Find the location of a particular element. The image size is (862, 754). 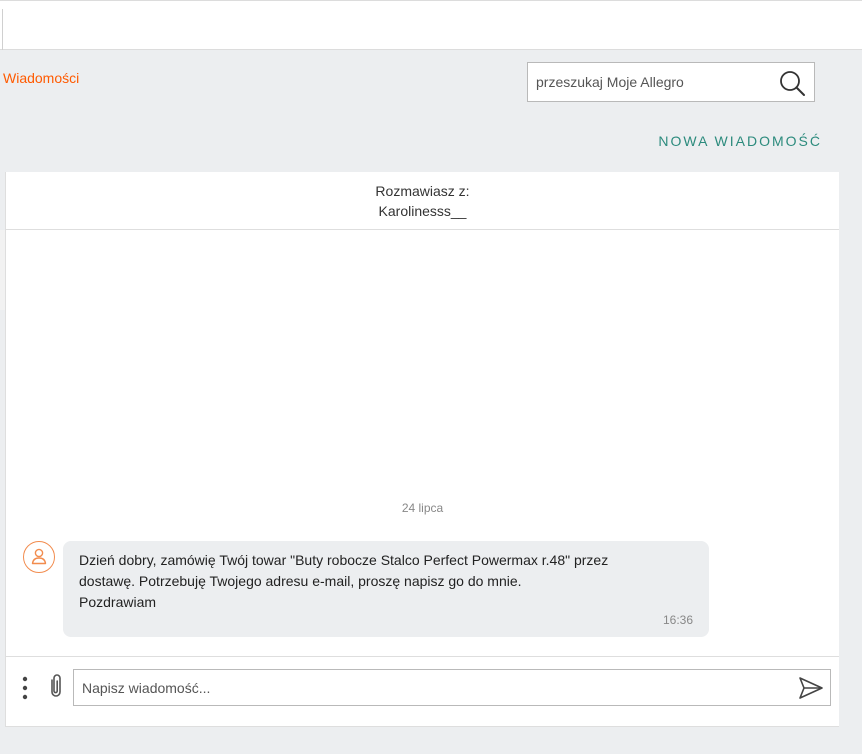

user-icon is located at coordinates (39, 556).